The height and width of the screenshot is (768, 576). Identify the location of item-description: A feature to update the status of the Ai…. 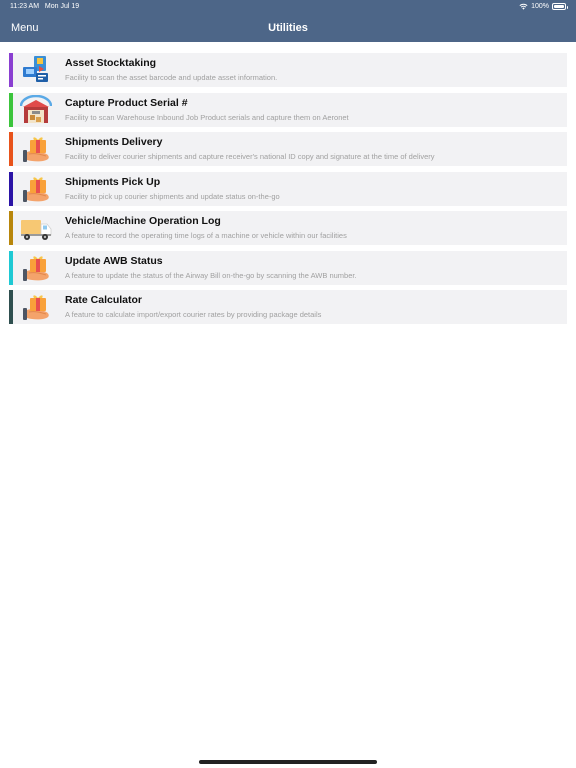
(211, 275).